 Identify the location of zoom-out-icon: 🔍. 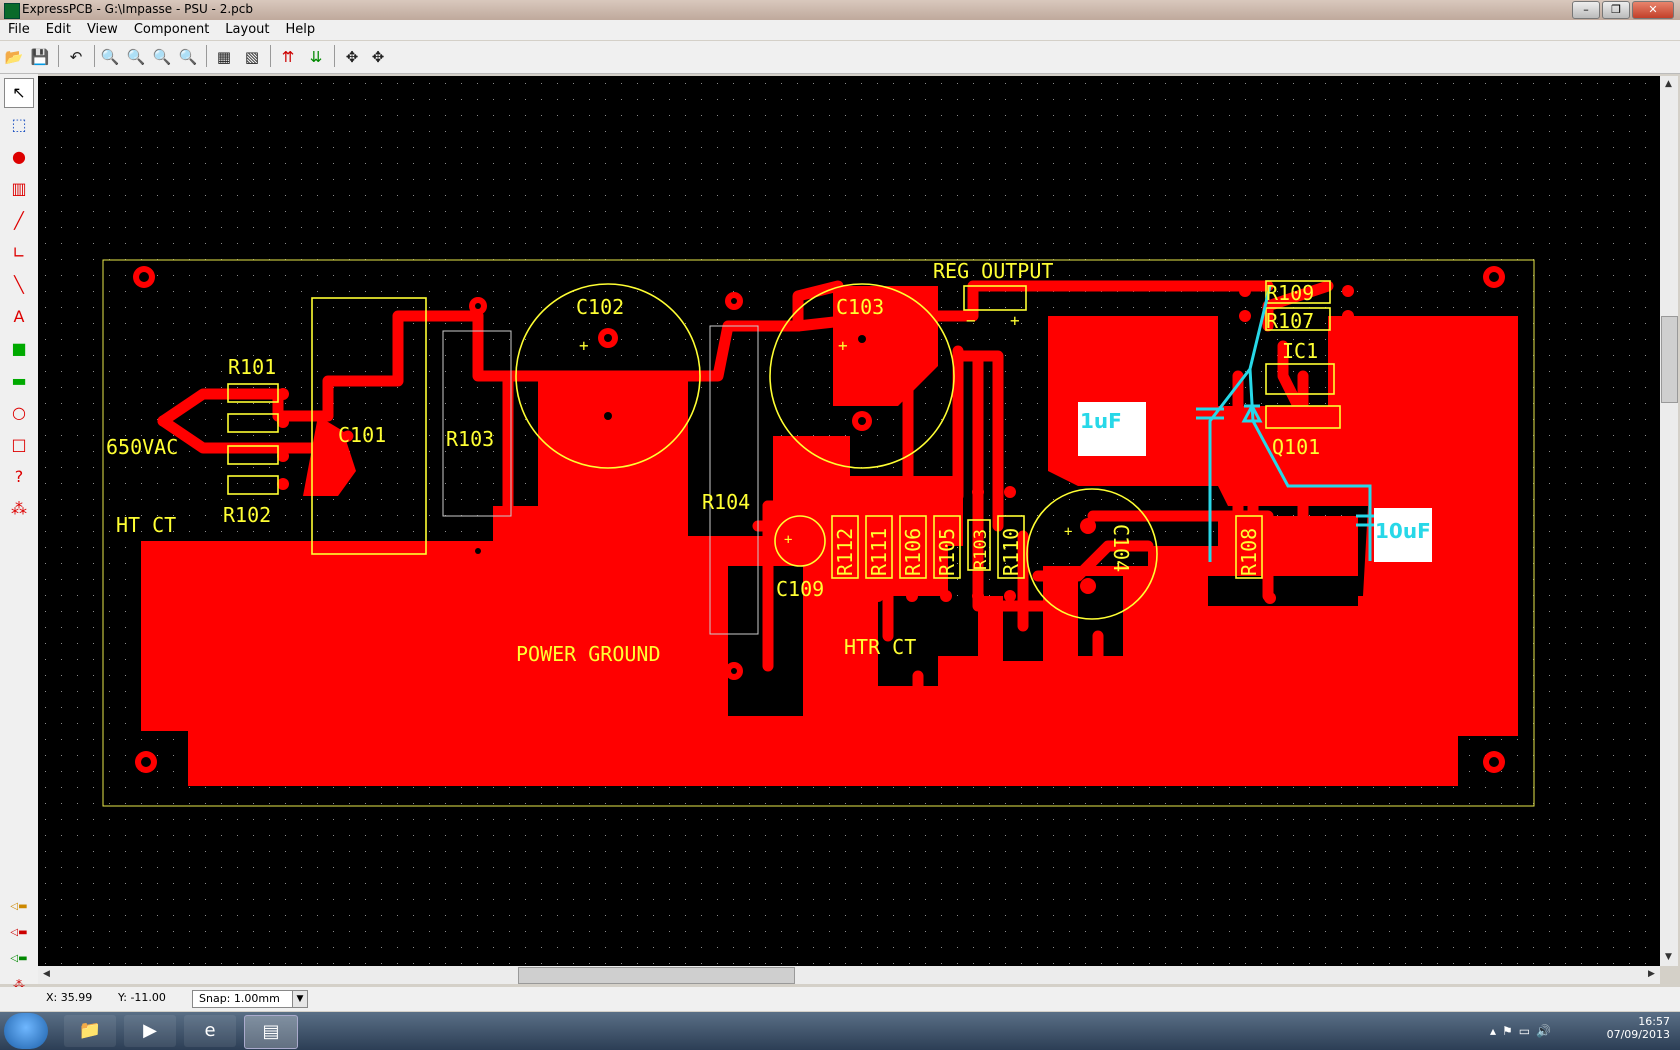
(136, 57).